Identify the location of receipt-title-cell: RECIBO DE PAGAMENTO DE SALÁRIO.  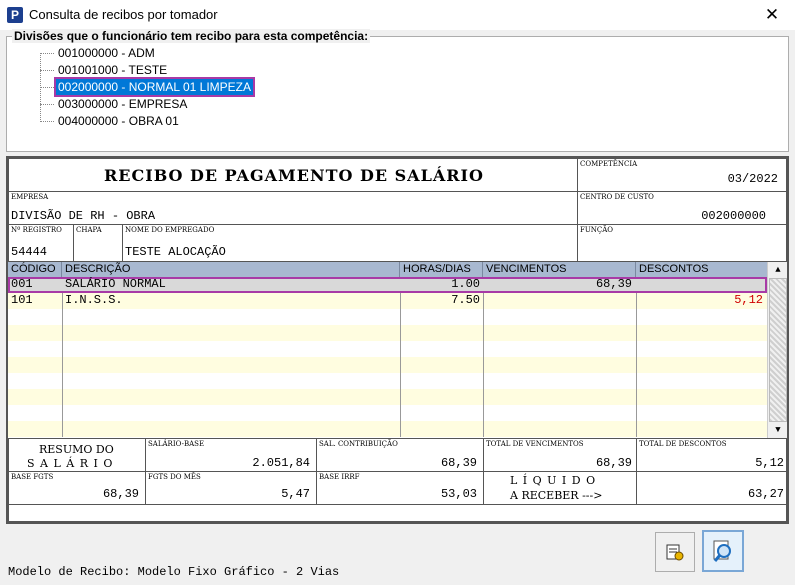
(293, 175).